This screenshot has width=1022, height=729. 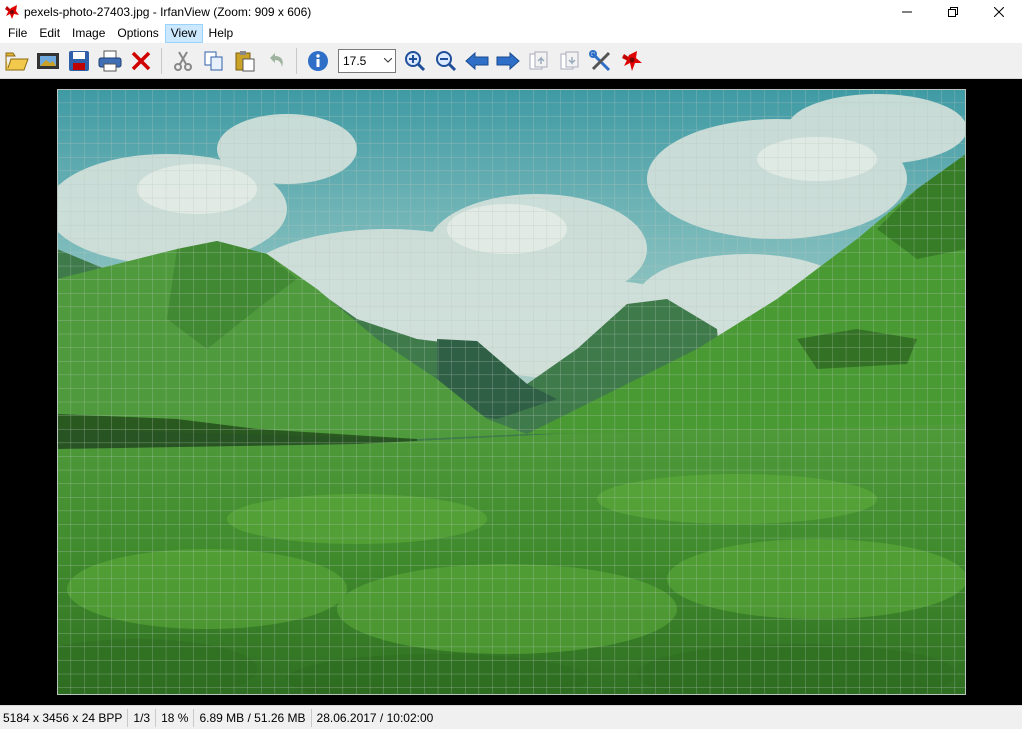 I want to click on first-page-icon, so click(x=538, y=60).